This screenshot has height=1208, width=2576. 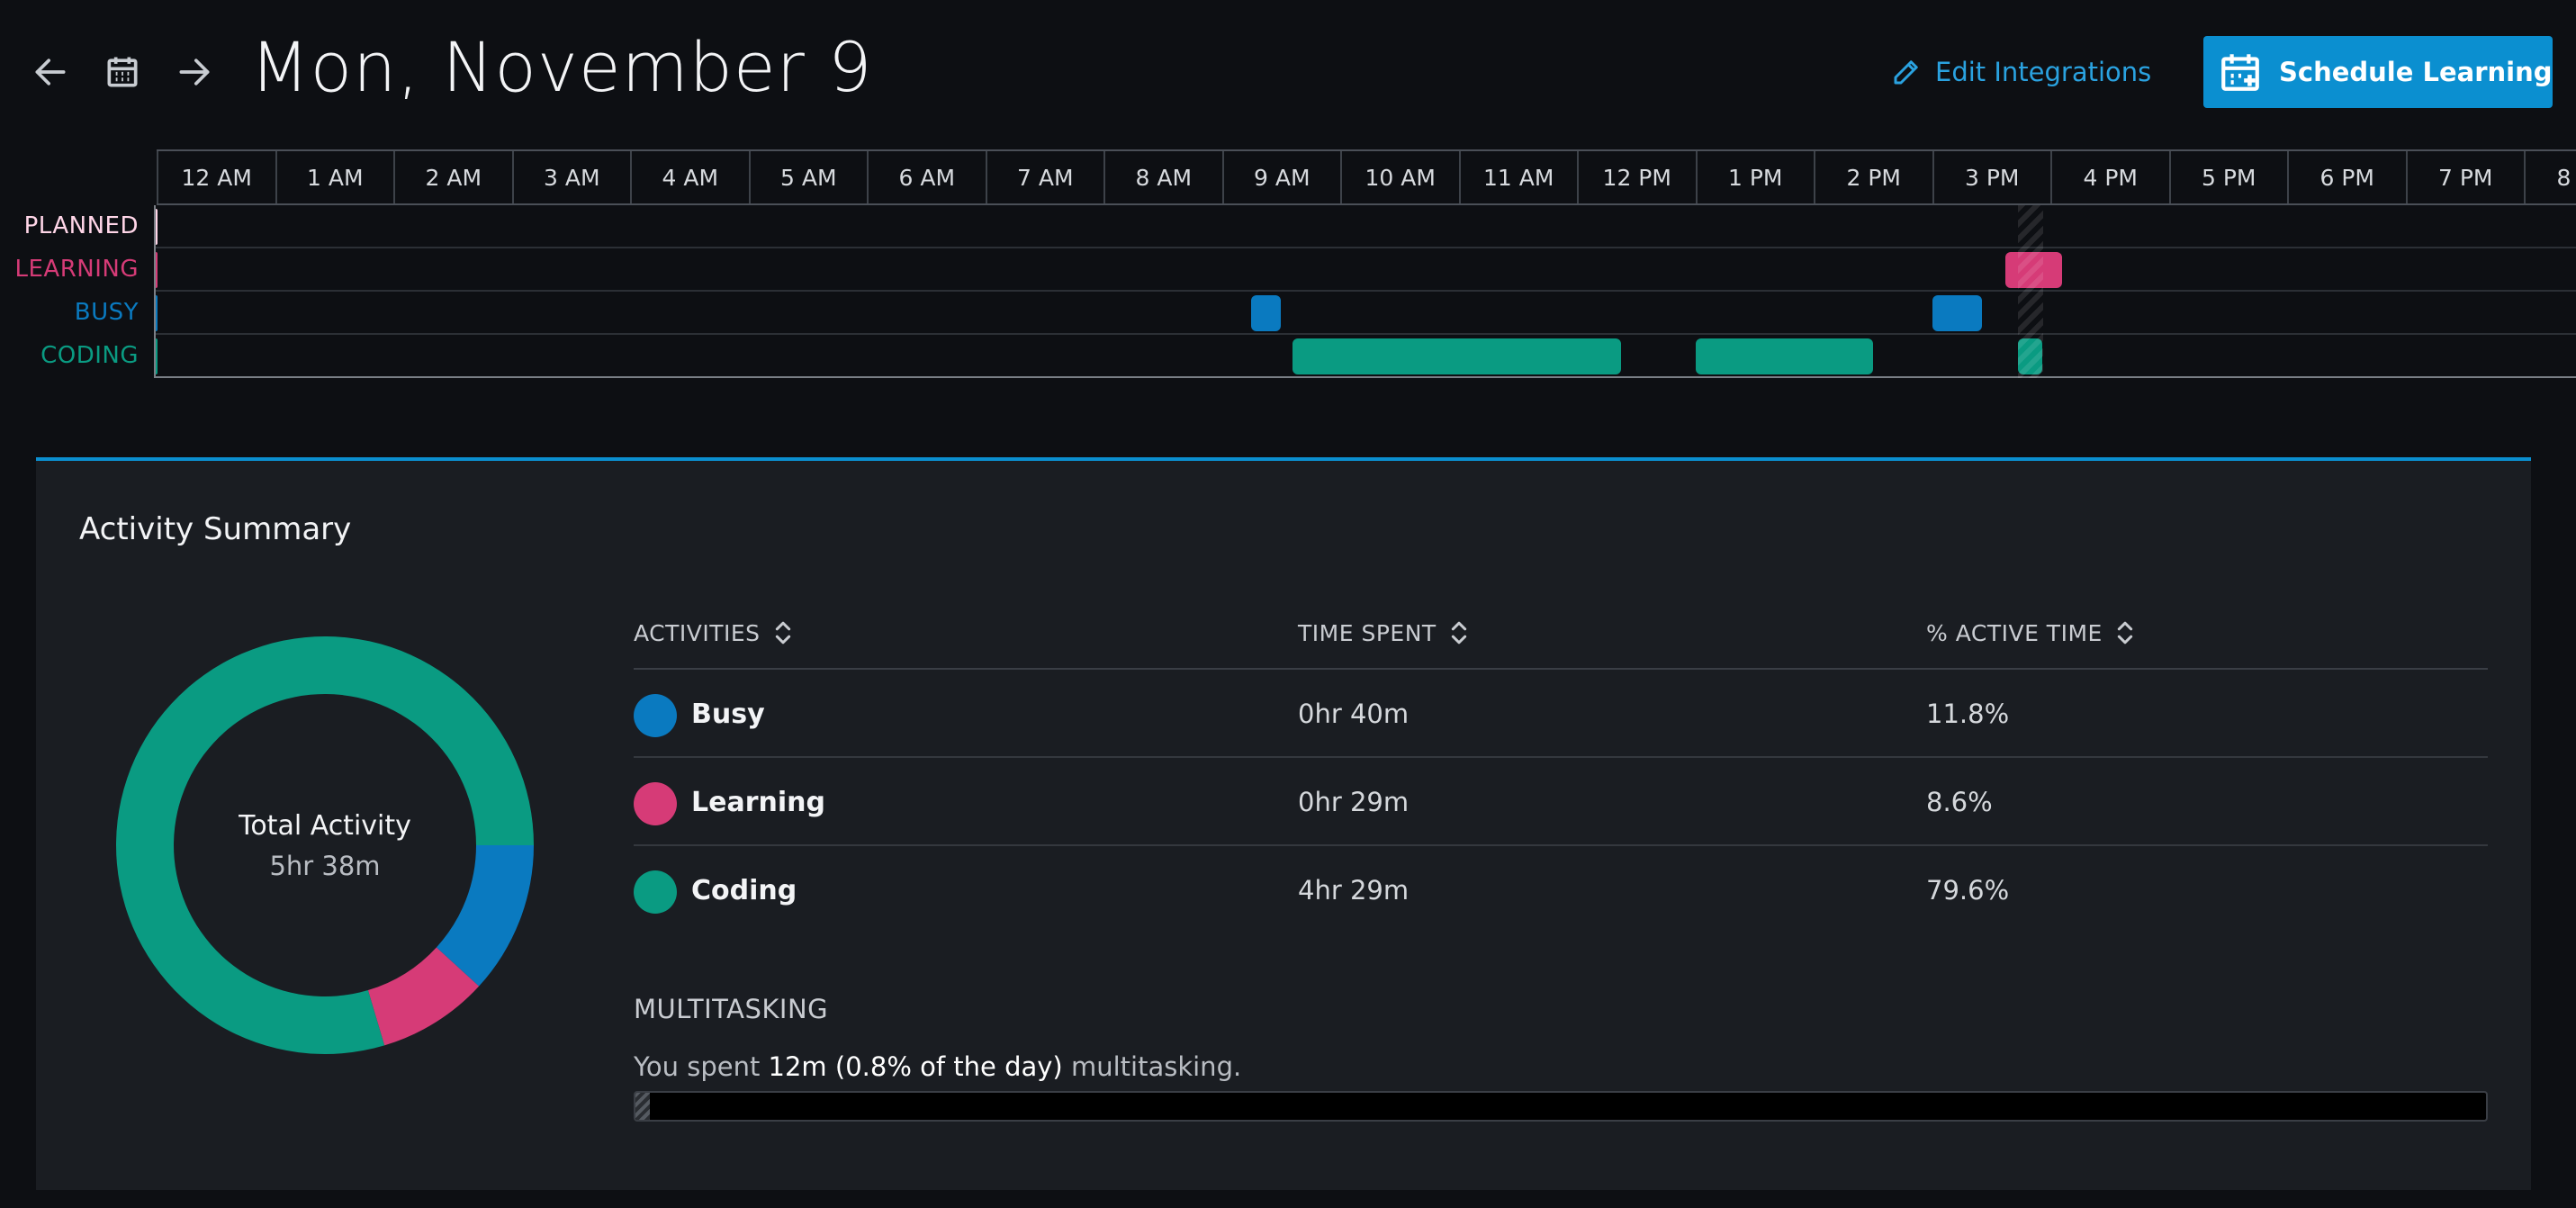 What do you see at coordinates (2014, 632) in the screenshot?
I see `active-time-column-label: % ACTIVE TIME` at bounding box center [2014, 632].